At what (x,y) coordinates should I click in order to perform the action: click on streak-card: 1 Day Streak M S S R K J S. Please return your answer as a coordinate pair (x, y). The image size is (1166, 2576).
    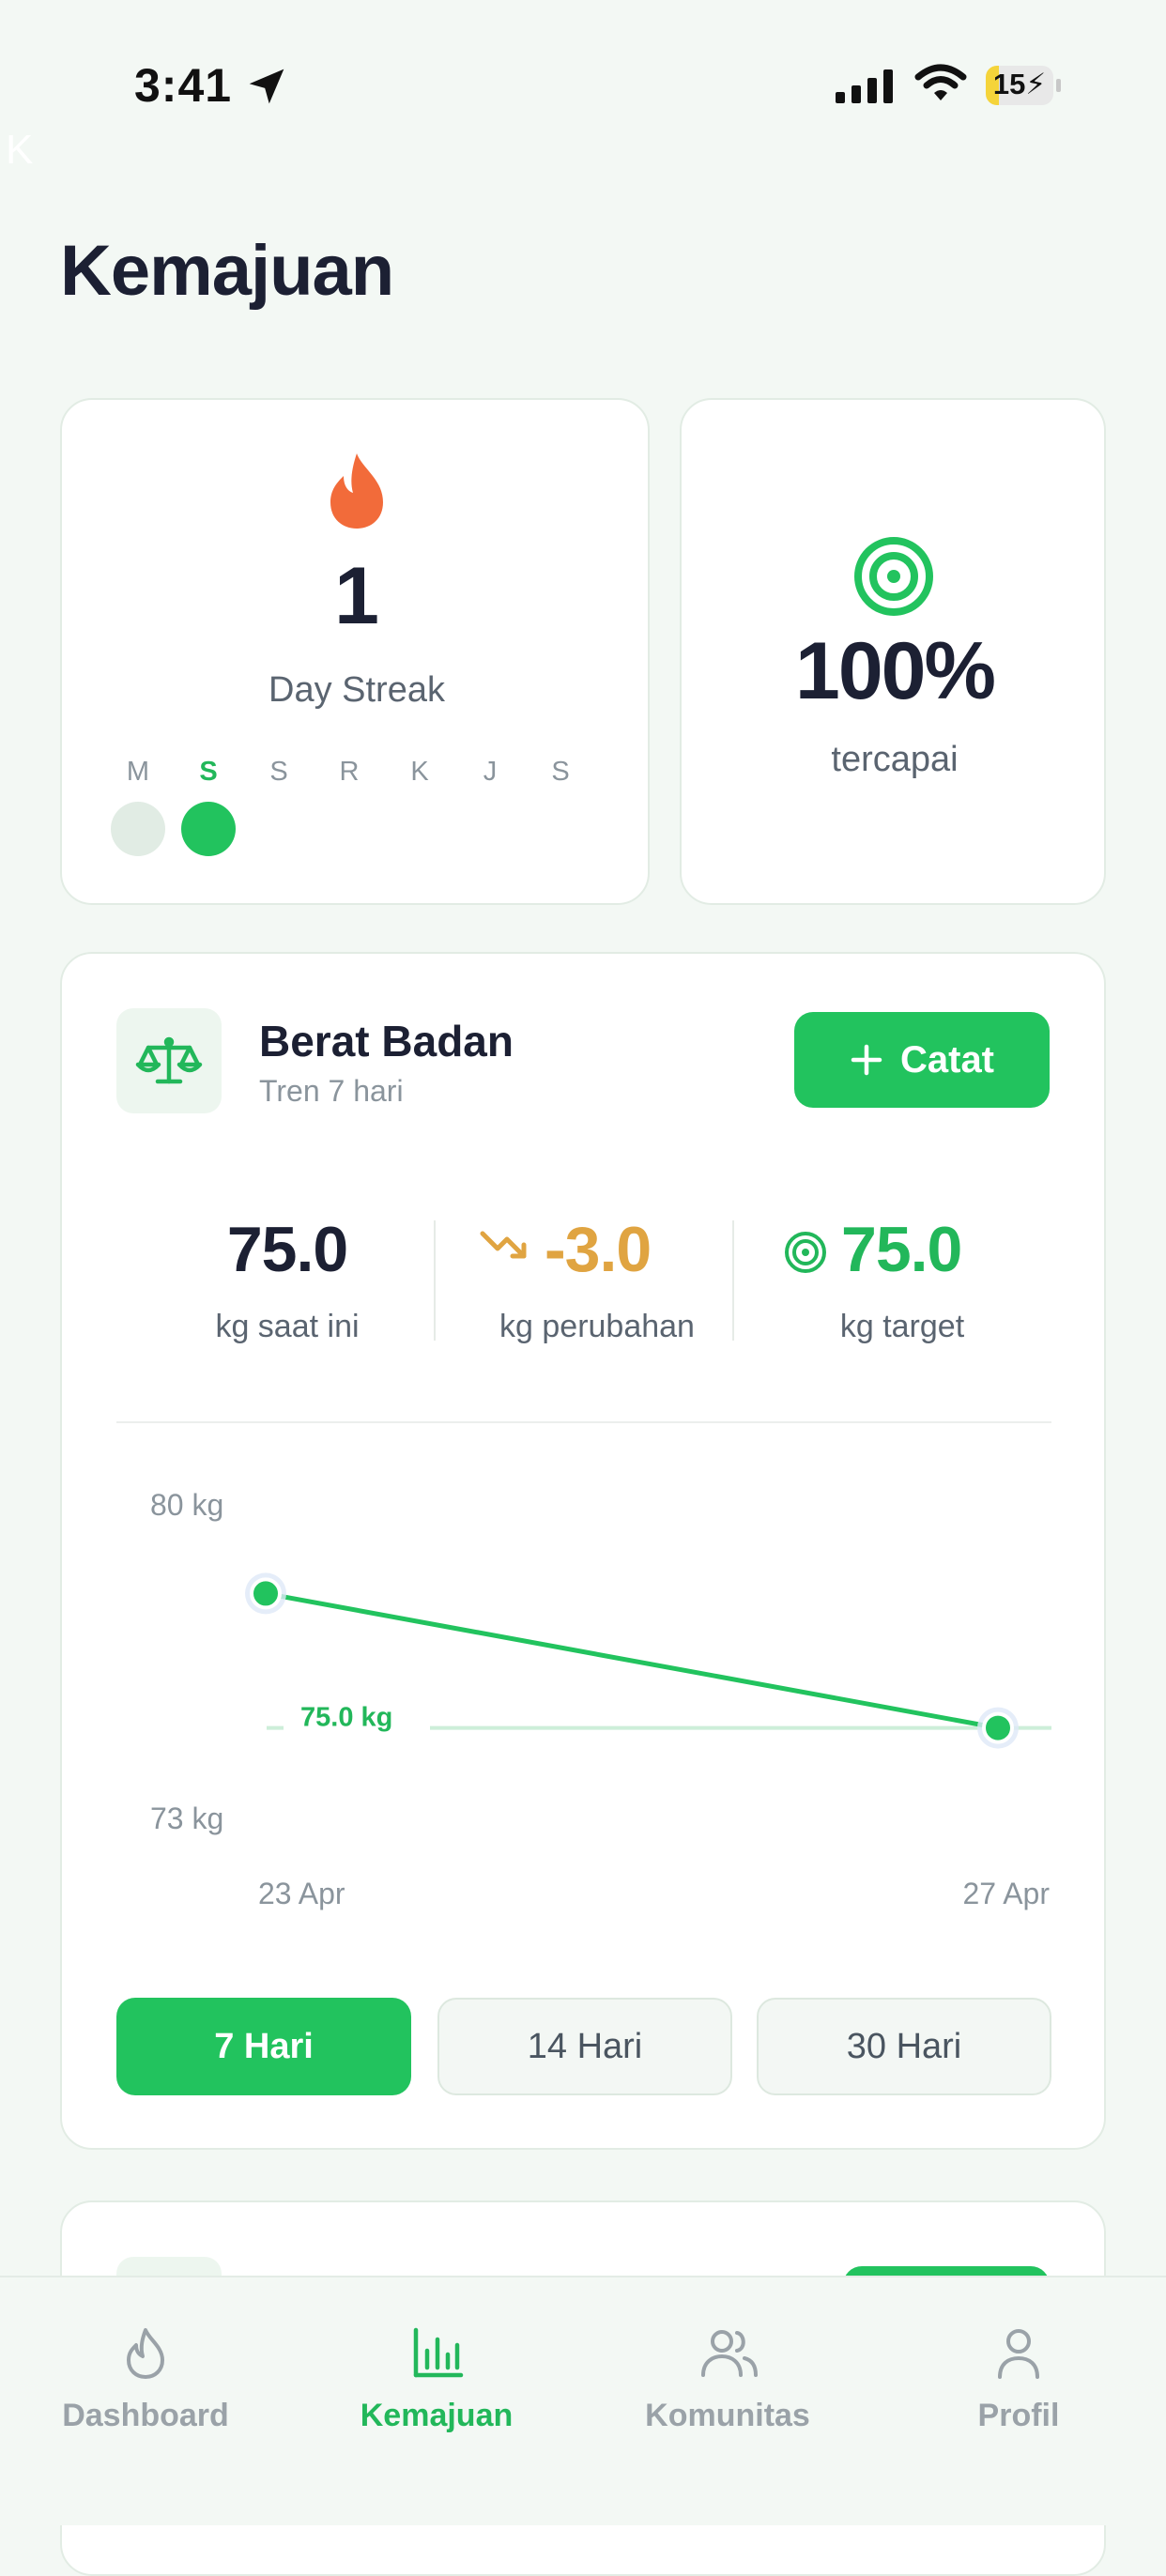
    Looking at the image, I should click on (355, 651).